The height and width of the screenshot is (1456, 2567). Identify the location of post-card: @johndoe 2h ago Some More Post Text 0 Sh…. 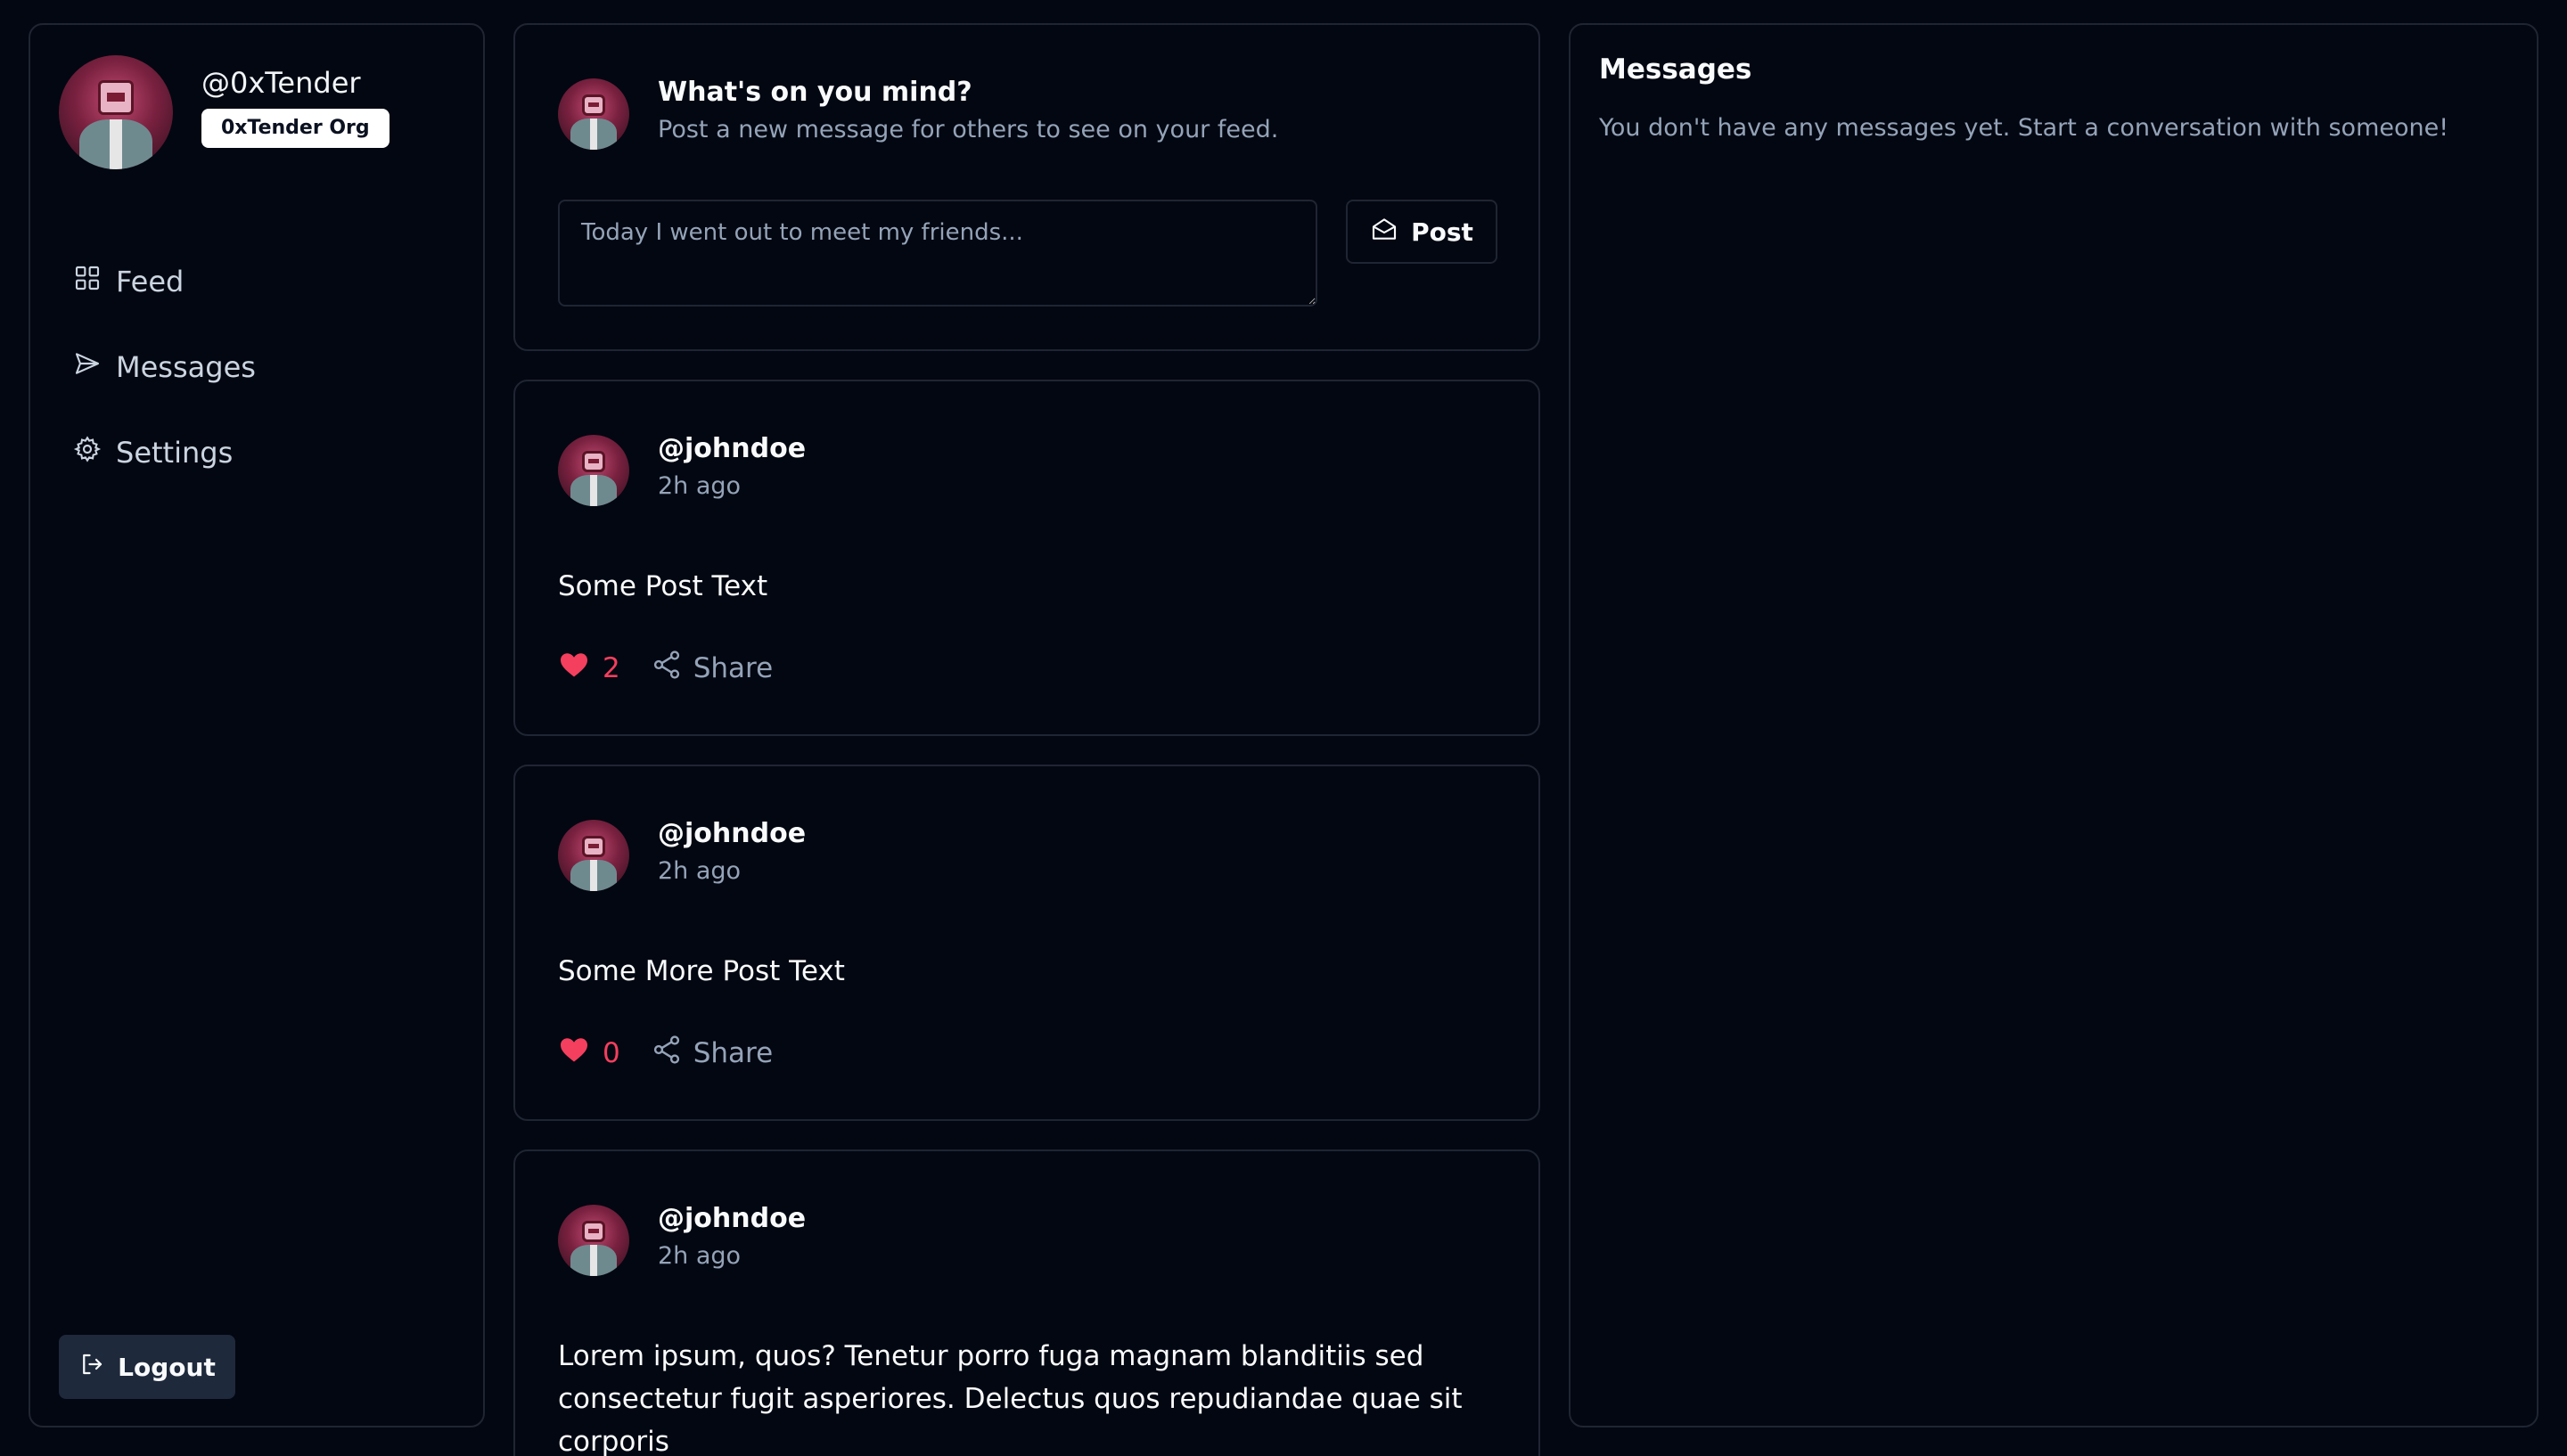
(1026, 943).